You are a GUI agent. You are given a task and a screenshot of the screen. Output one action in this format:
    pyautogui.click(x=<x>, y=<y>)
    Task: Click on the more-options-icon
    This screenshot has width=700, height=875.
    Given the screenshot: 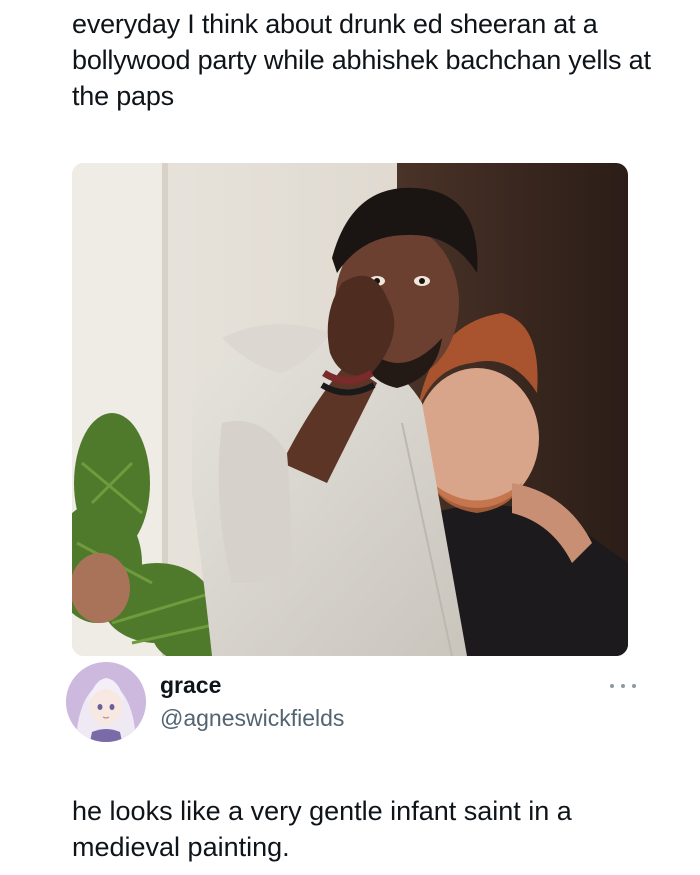 What is the action you would take?
    pyautogui.click(x=623, y=686)
    